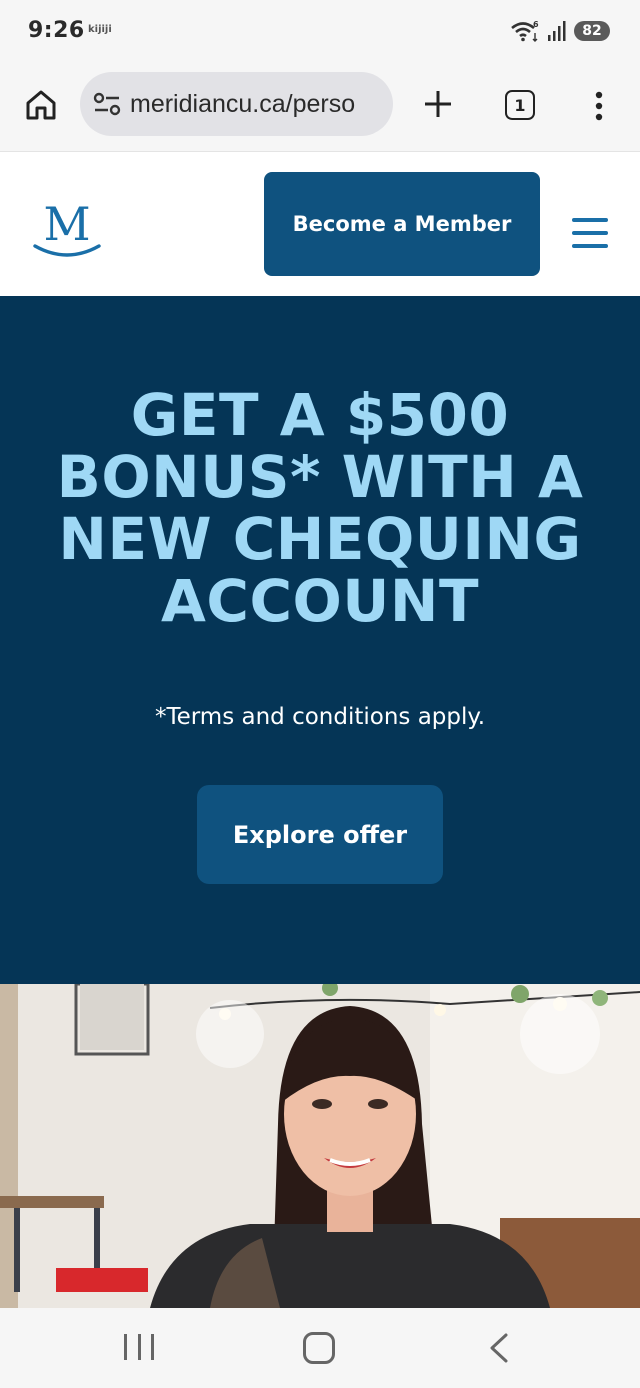  I want to click on become-member-button: Become a Member, so click(402, 224).